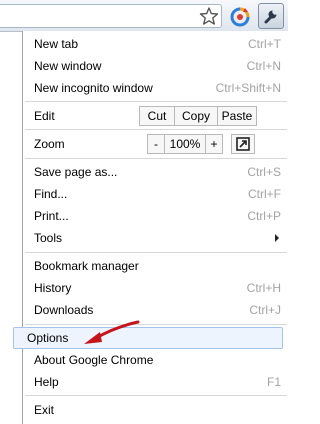 The width and height of the screenshot is (320, 424). What do you see at coordinates (64, 310) in the screenshot?
I see `menu-item-label: Downloads` at bounding box center [64, 310].